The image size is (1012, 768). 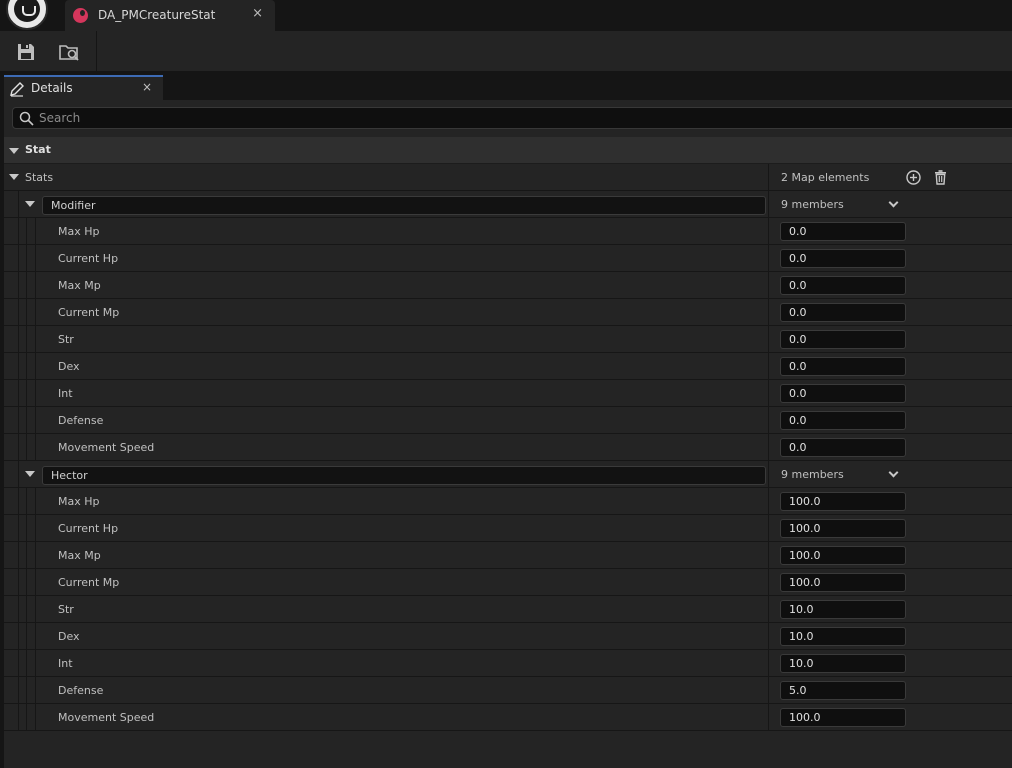 I want to click on map-elements-count: 2 Map elements, so click(x=825, y=177).